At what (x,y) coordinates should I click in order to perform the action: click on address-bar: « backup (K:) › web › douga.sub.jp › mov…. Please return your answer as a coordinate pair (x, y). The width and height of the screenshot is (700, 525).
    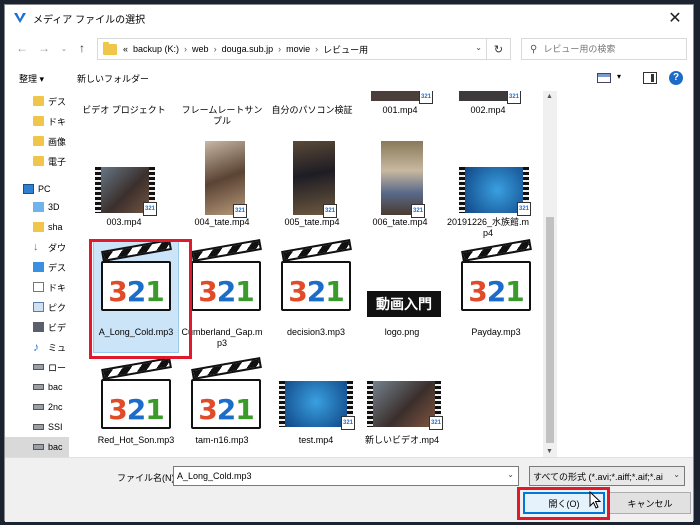
    Looking at the image, I should click on (304, 49).